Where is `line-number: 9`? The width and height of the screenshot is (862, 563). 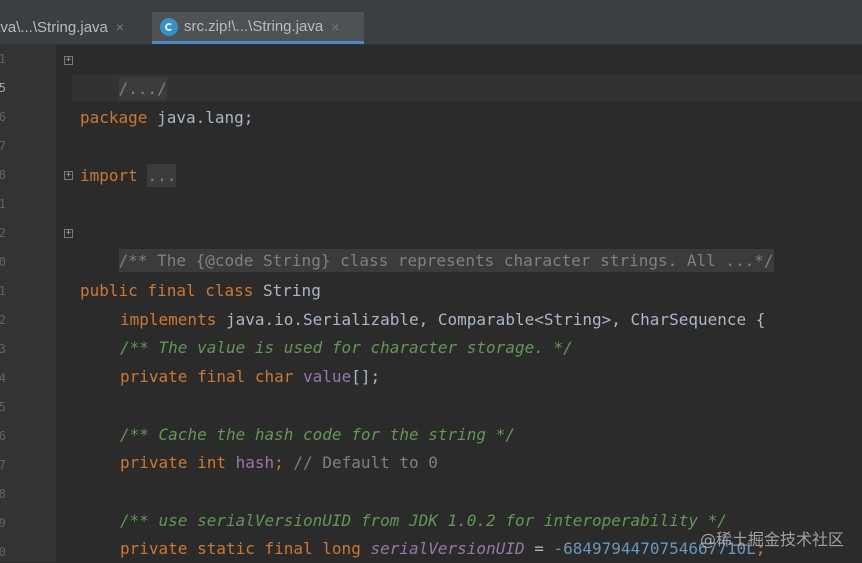
line-number: 9 is located at coordinates (3, 523).